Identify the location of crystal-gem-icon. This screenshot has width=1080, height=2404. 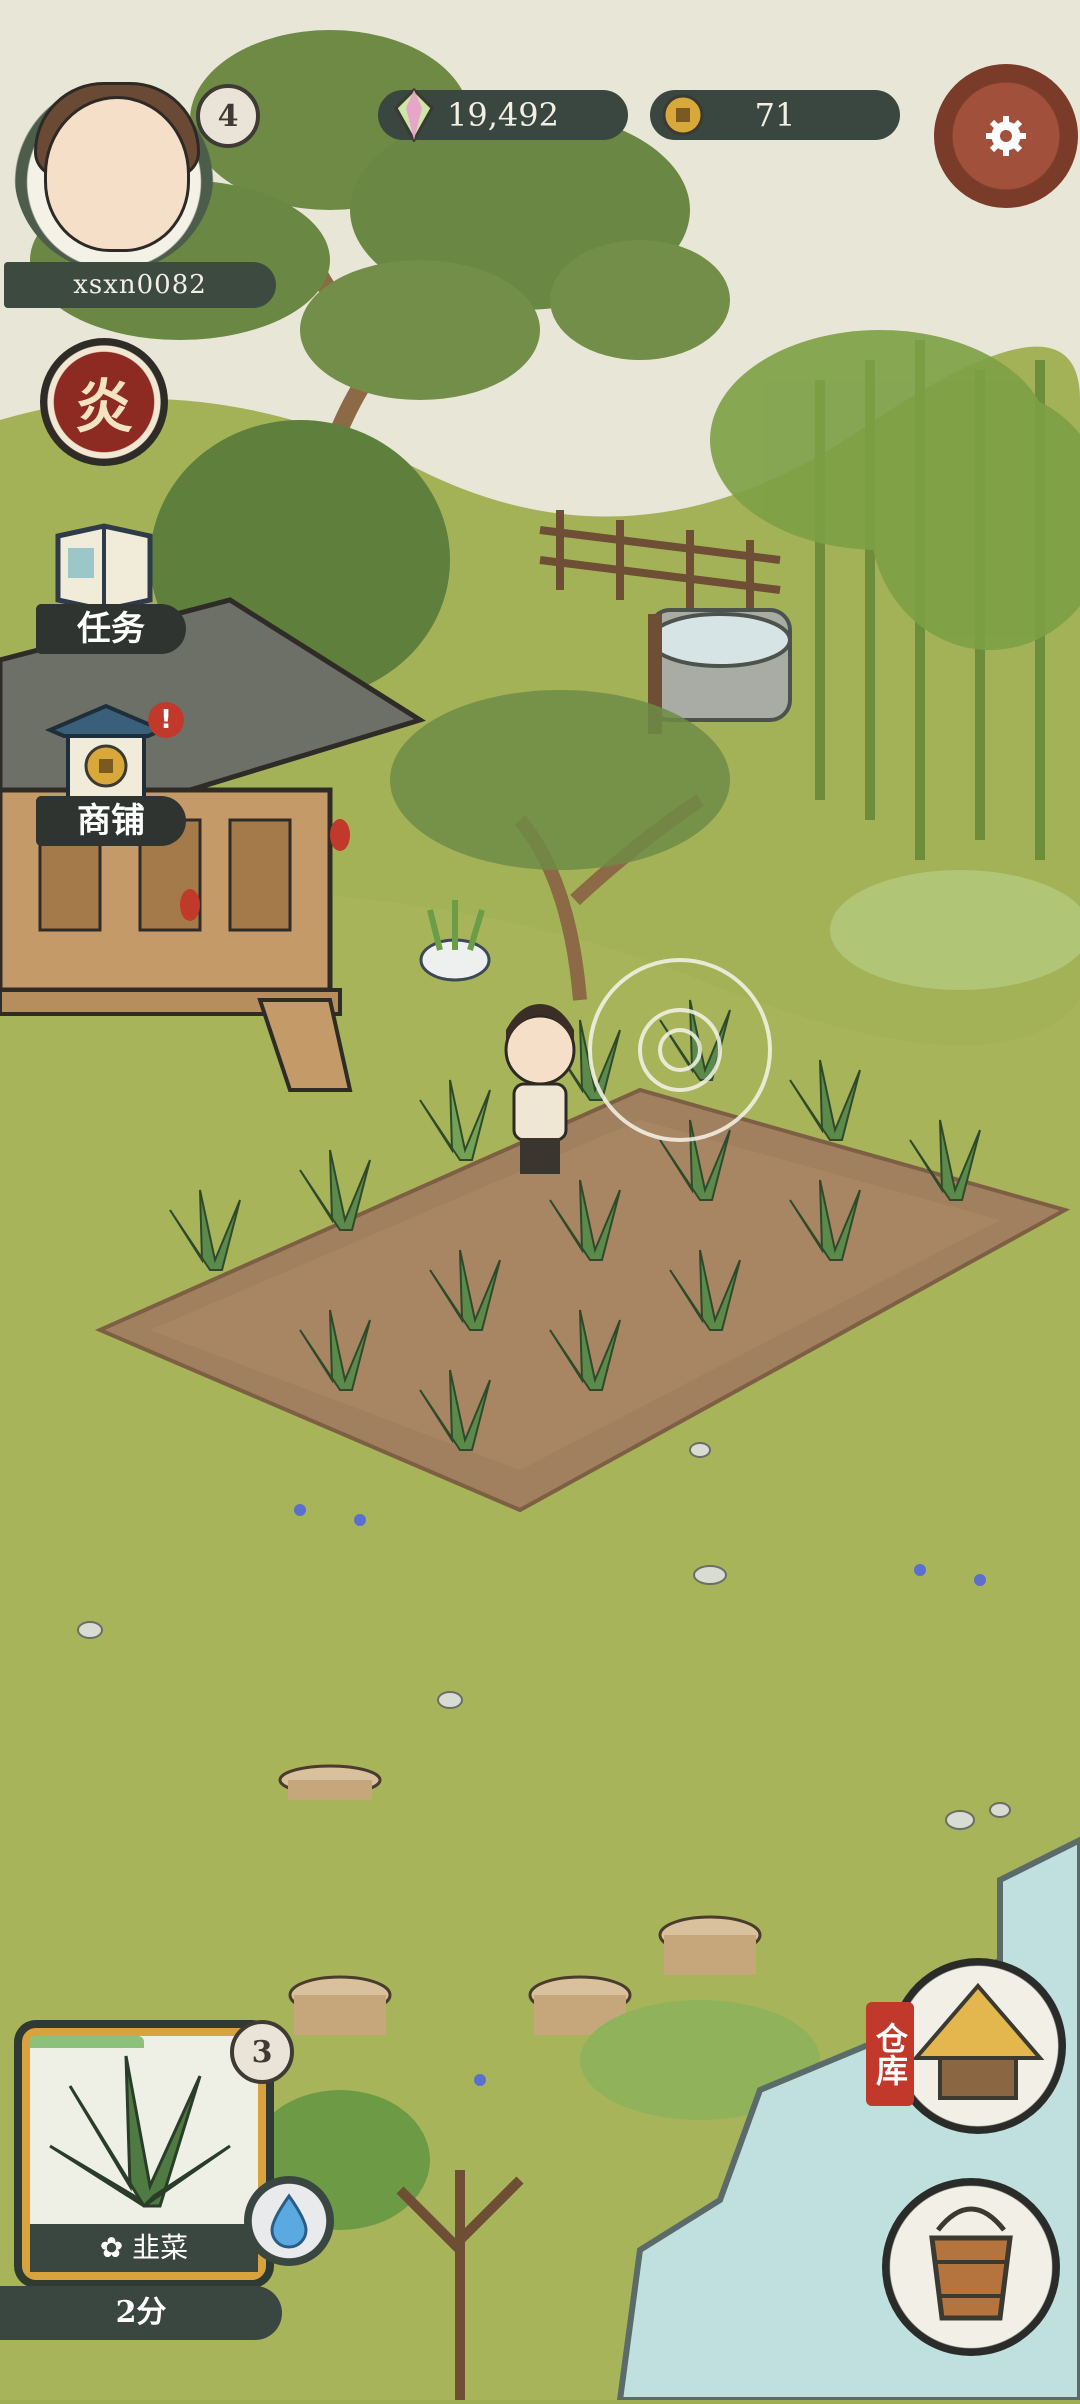
(414, 115).